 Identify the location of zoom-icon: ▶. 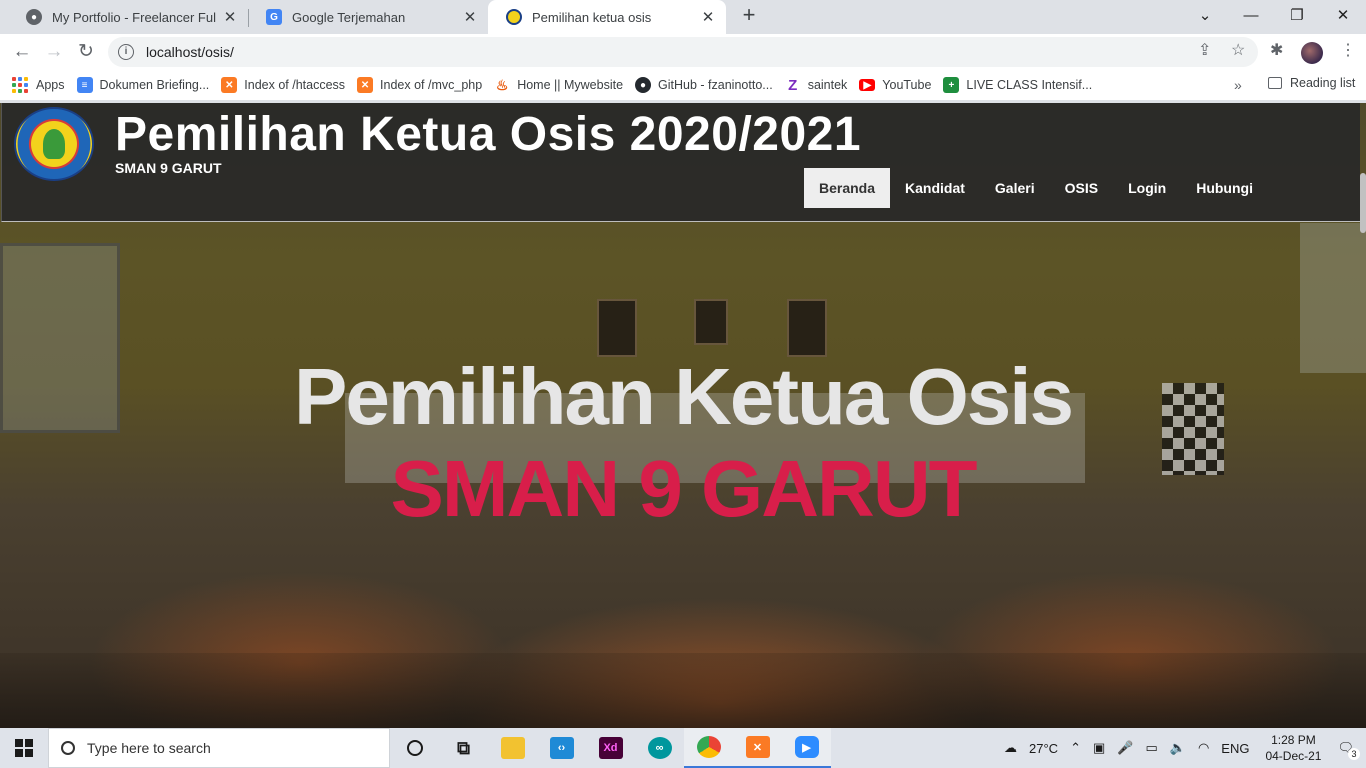
(806, 748).